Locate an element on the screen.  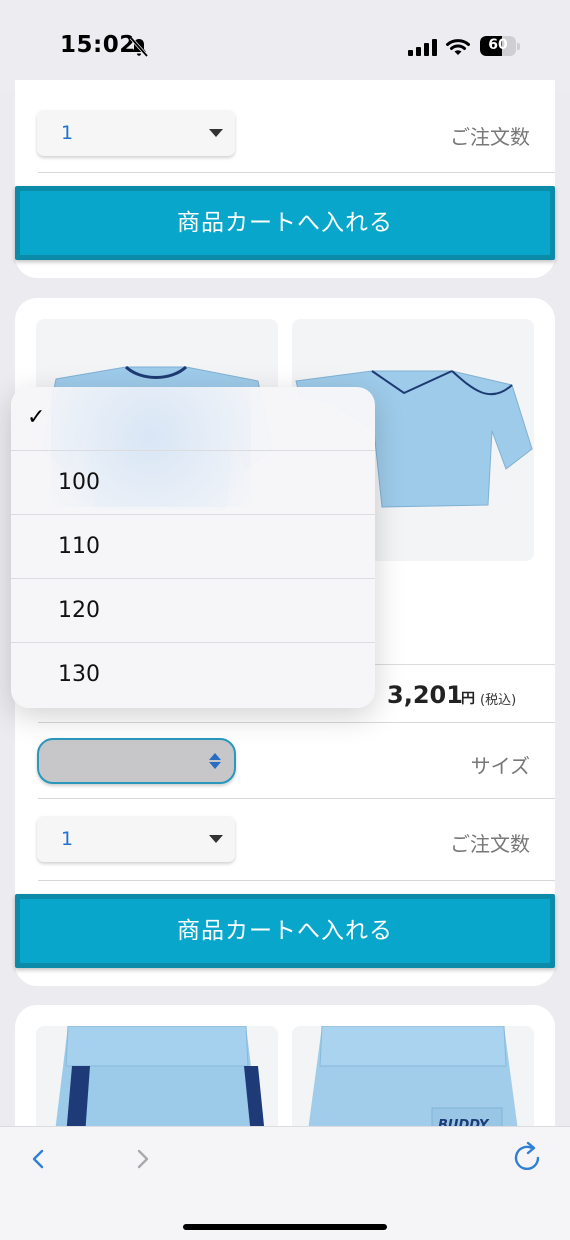
up-down-arrows-icon is located at coordinates (215, 761).